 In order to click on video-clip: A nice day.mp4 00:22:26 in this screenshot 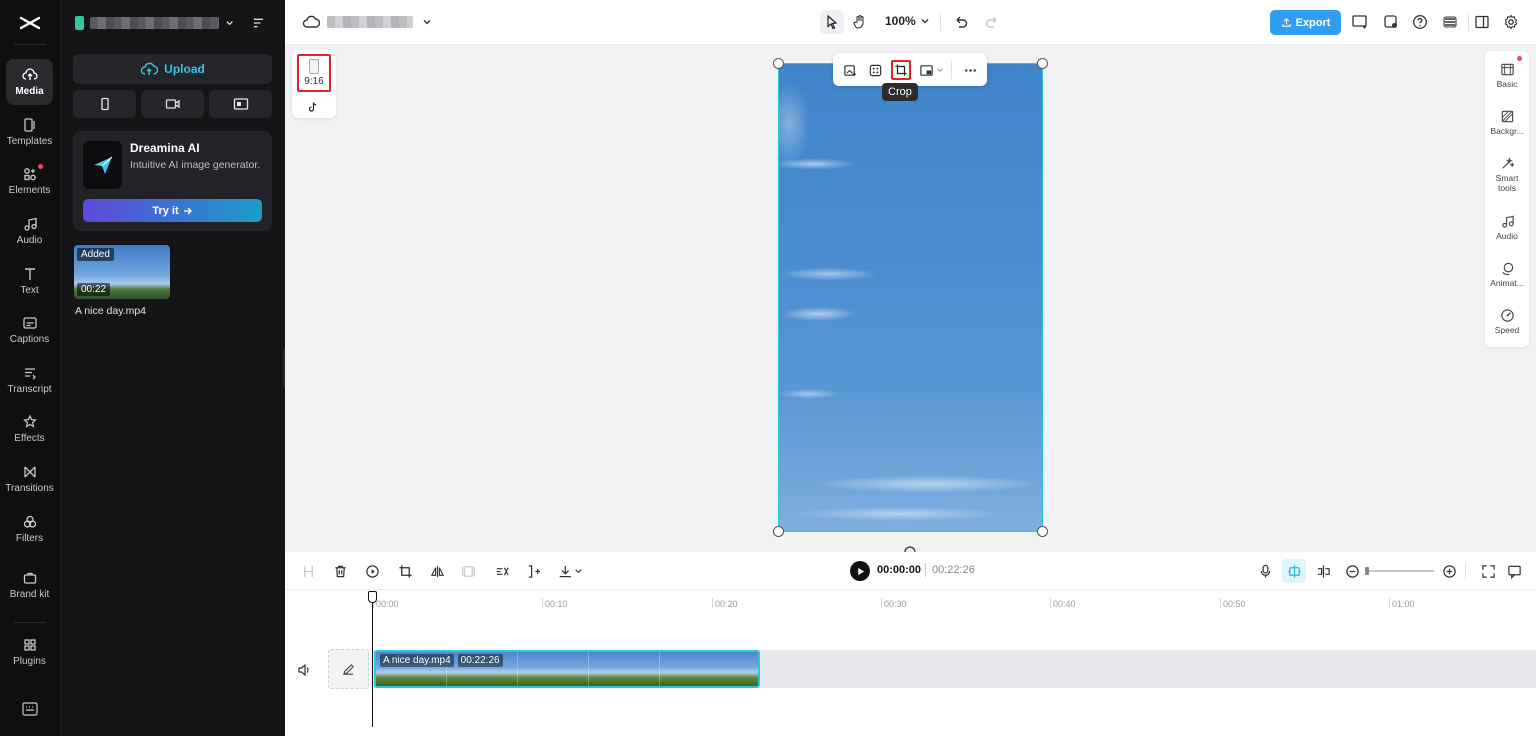, I will do `click(567, 669)`.